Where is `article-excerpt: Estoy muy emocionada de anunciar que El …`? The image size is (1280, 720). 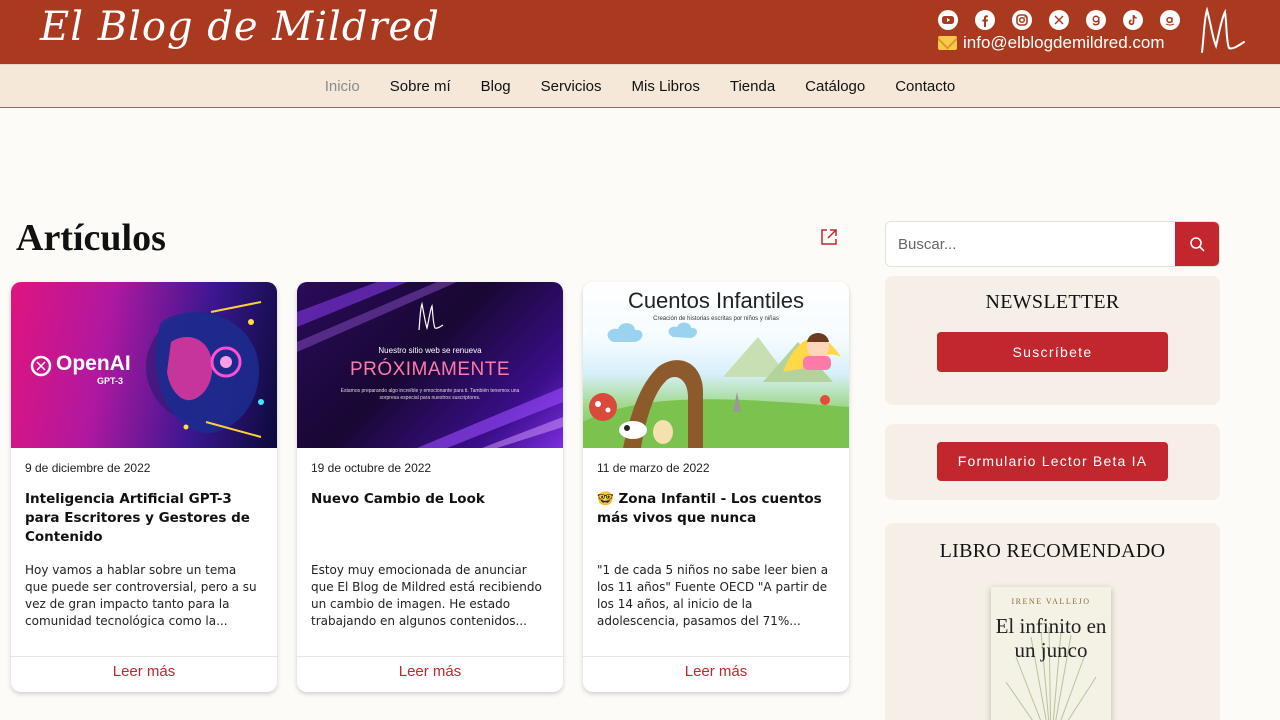 article-excerpt: Estoy muy emocionada de anunciar que El … is located at coordinates (426, 595).